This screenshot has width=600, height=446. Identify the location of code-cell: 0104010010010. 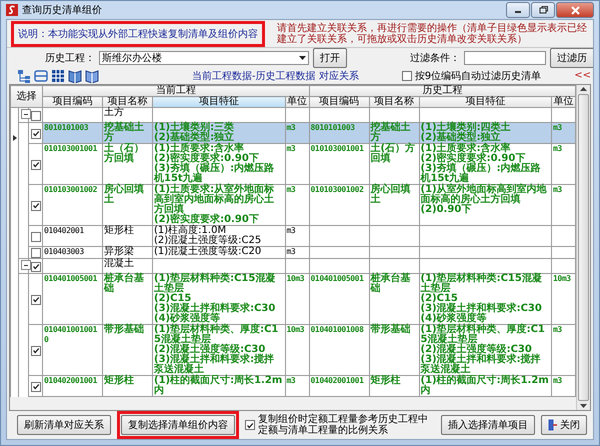
(72, 350).